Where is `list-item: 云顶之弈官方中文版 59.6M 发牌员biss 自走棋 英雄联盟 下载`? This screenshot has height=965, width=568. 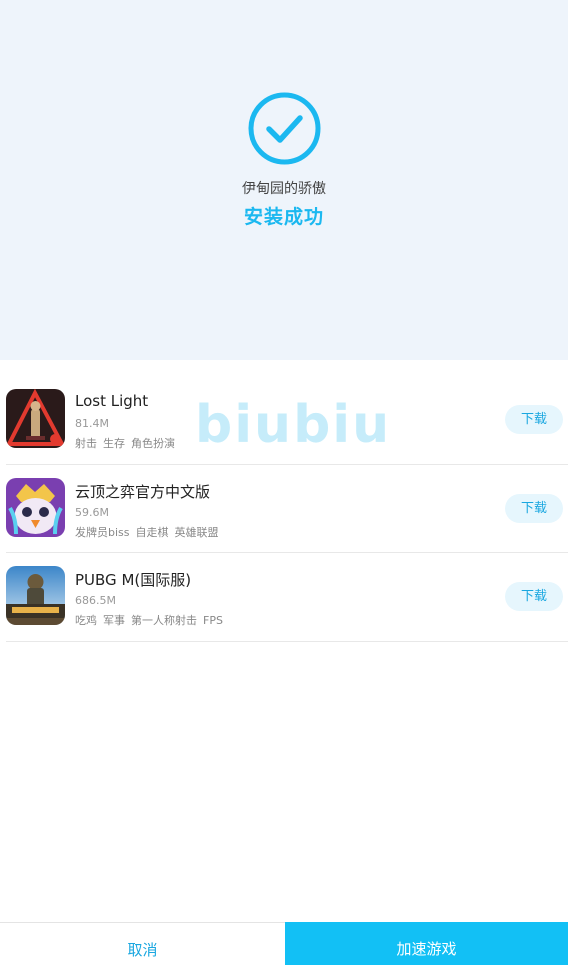
list-item: 云顶之弈官方中文版 59.6M 发牌员biss 自走棋 英雄联盟 下载 is located at coordinates (284, 509).